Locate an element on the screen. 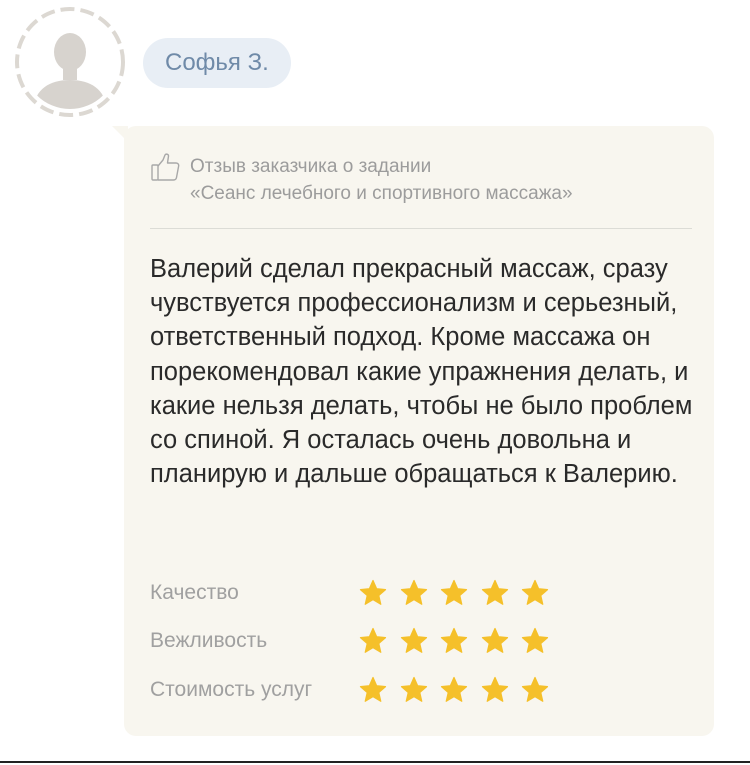  rating-row-quality: Качество is located at coordinates (420, 593).